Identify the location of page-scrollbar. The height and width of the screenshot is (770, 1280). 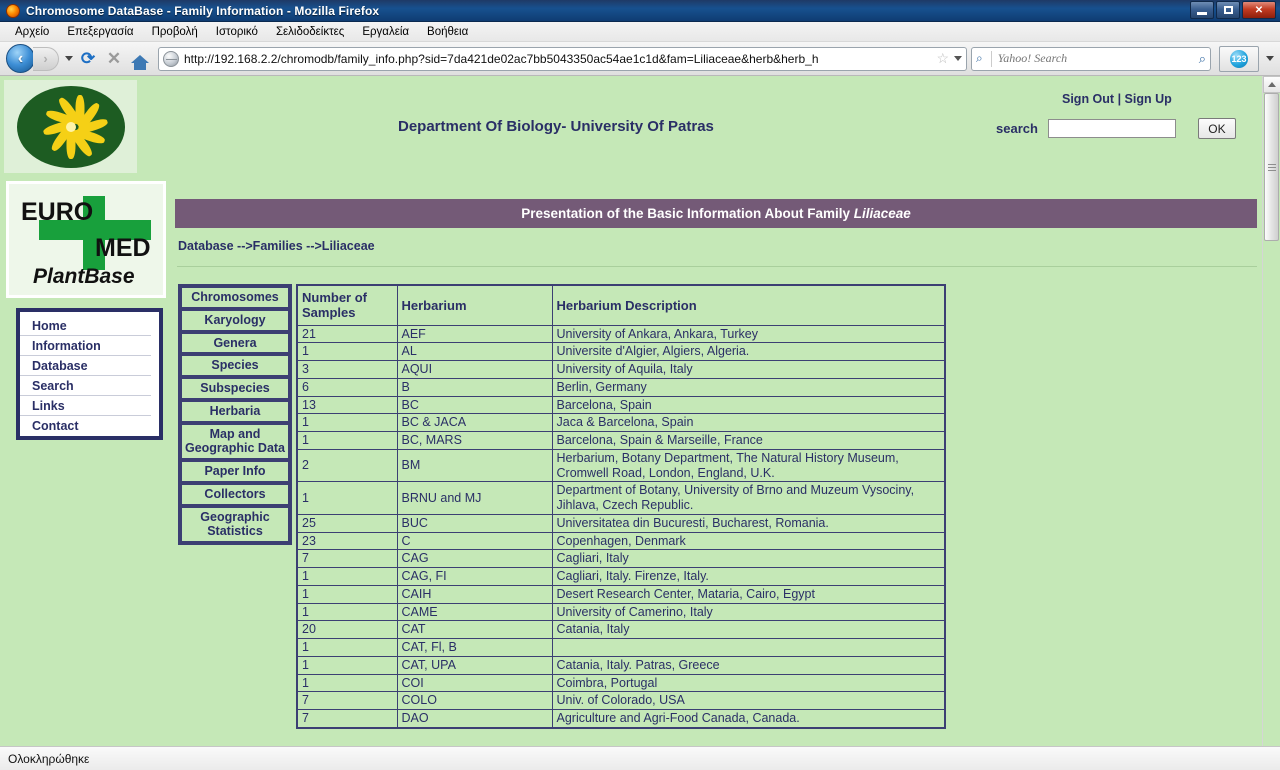
(1271, 411).